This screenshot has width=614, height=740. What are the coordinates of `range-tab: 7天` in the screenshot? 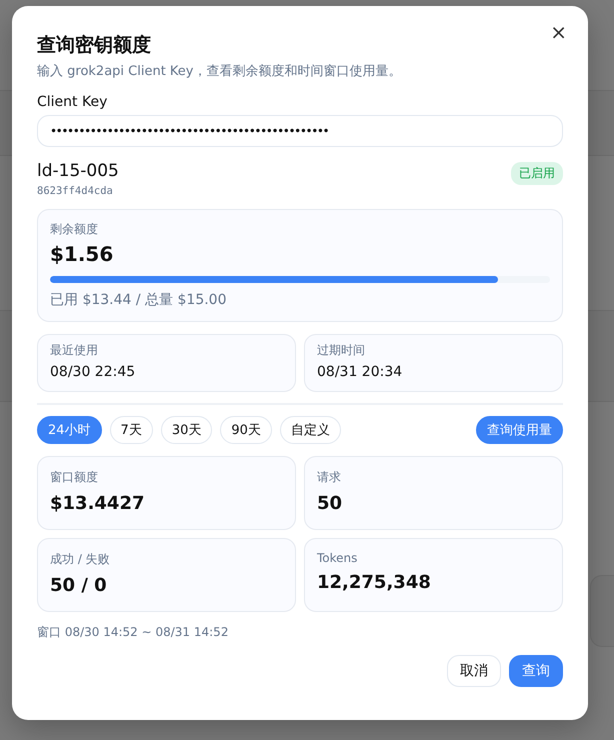 It's located at (131, 430).